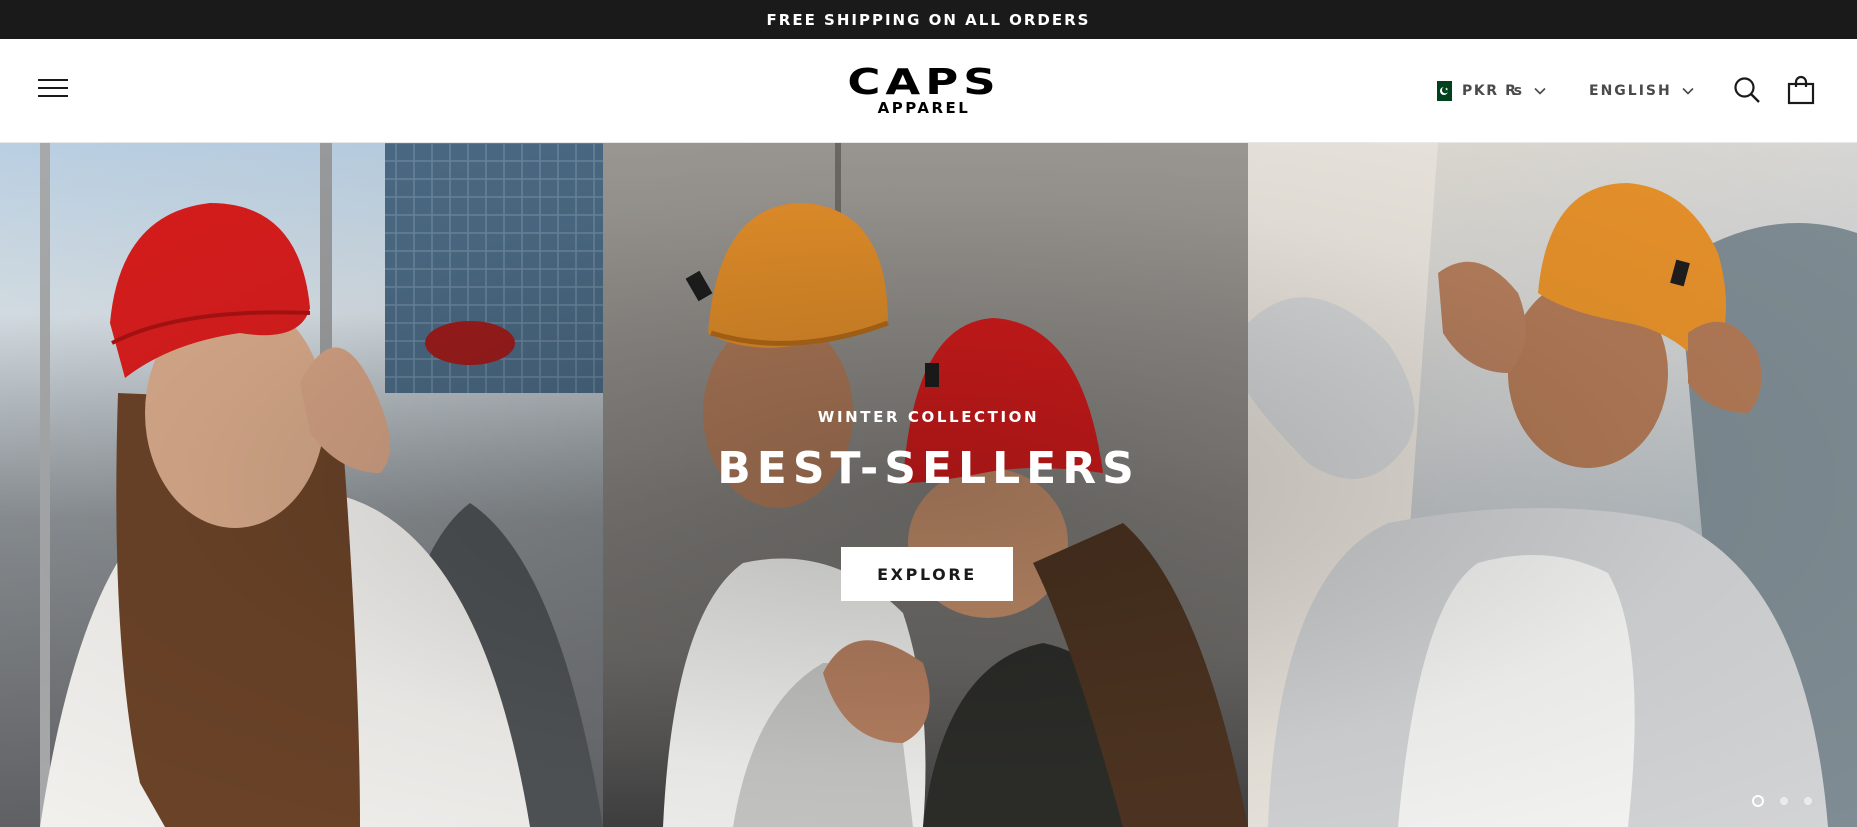 This screenshot has width=1857, height=827. I want to click on logo-main-text: CAPS, so click(924, 82).